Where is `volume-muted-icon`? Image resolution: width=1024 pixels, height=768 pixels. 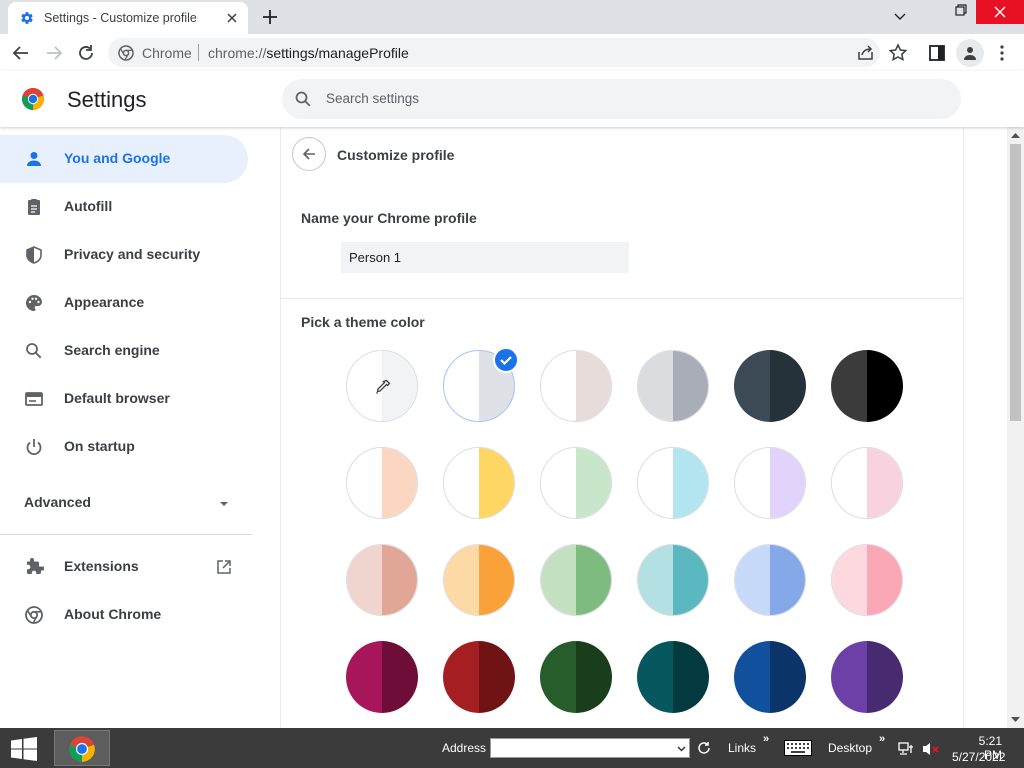 volume-muted-icon is located at coordinates (931, 749).